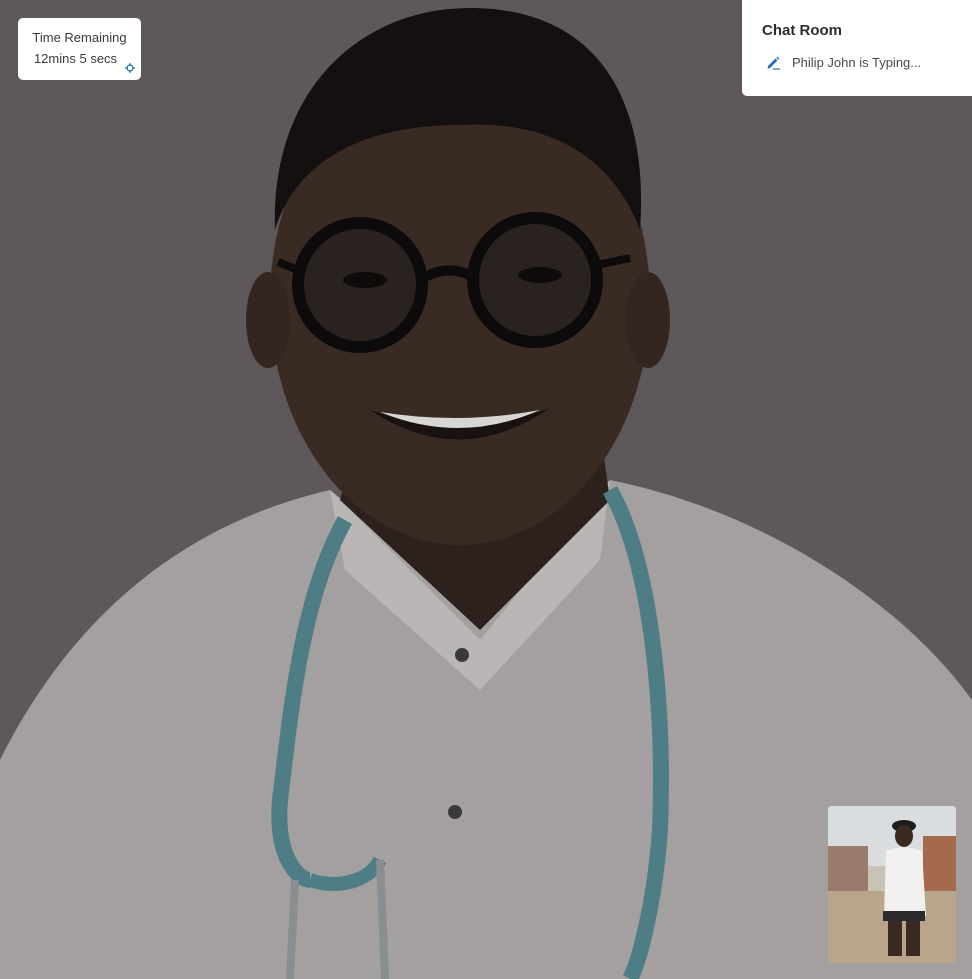 This screenshot has height=979, width=972. I want to click on self-view-video, so click(892, 884).